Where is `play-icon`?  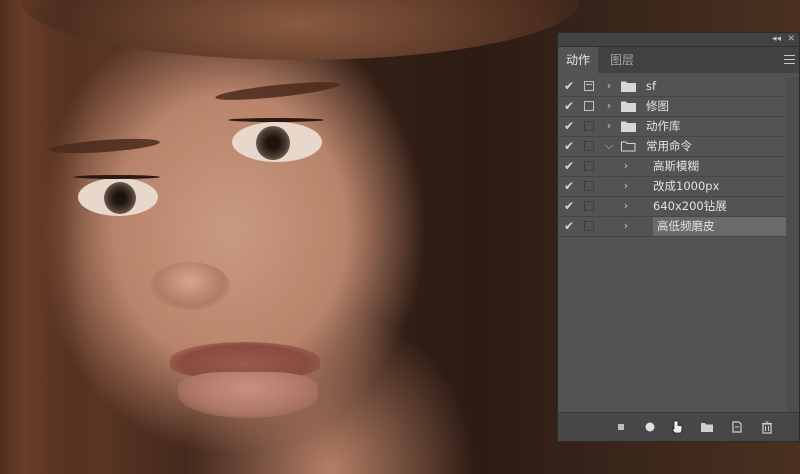 play-icon is located at coordinates (677, 427).